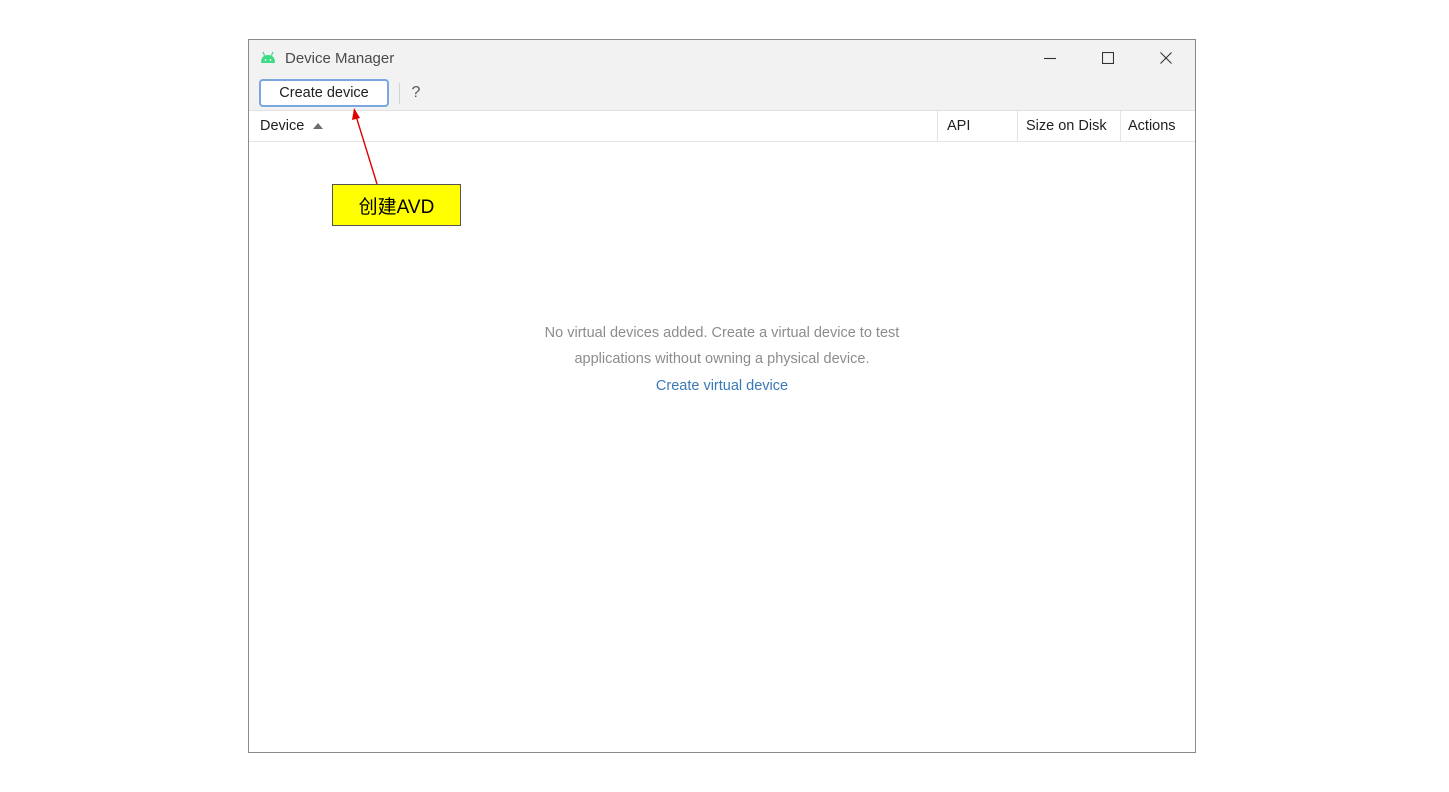 The width and height of the screenshot is (1449, 792). Describe the element at coordinates (416, 93) in the screenshot. I see `help-button: ?` at that location.